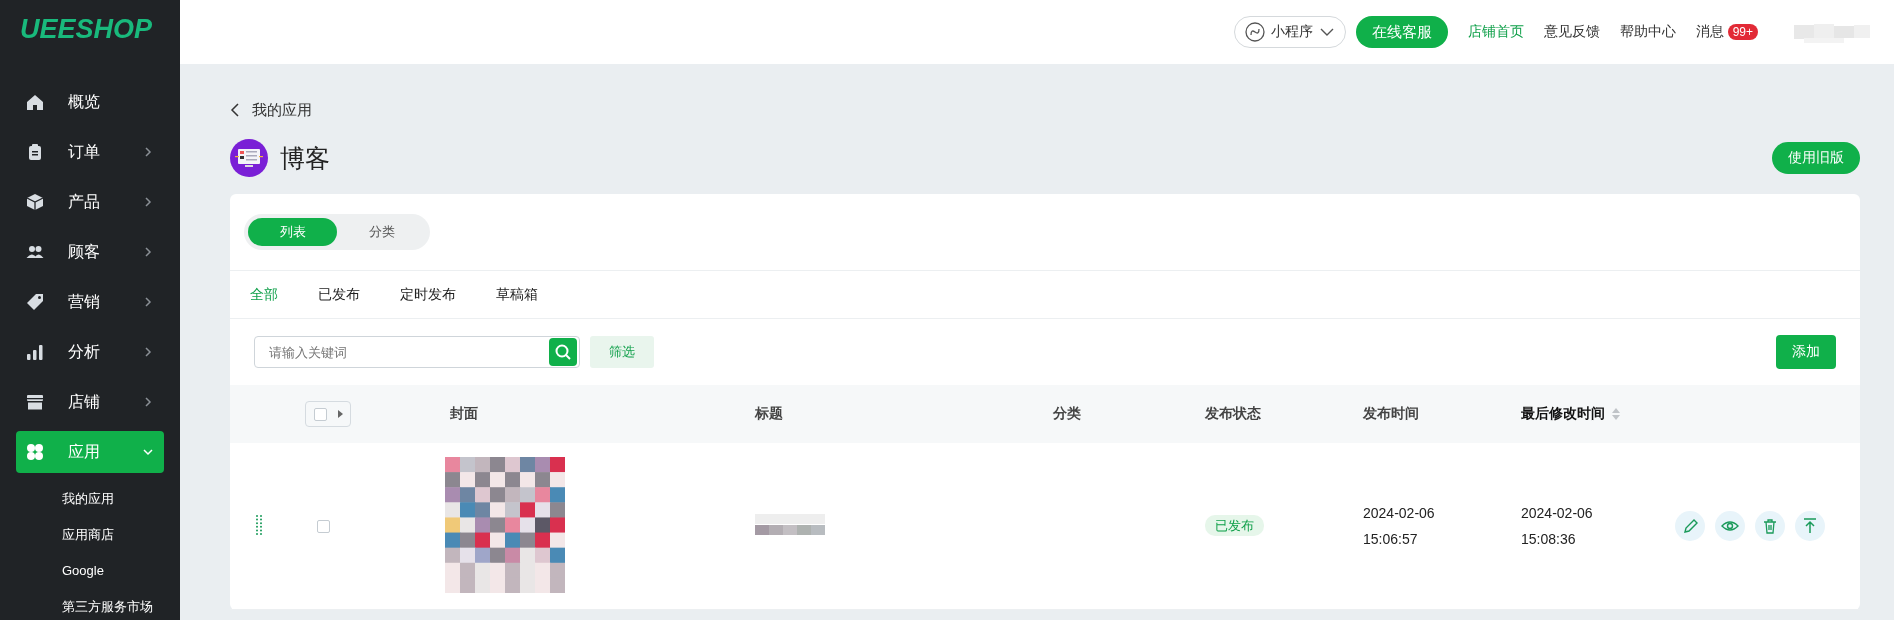  Describe the element at coordinates (1549, 539) in the screenshot. I see `time-text: 15:08:36` at that location.